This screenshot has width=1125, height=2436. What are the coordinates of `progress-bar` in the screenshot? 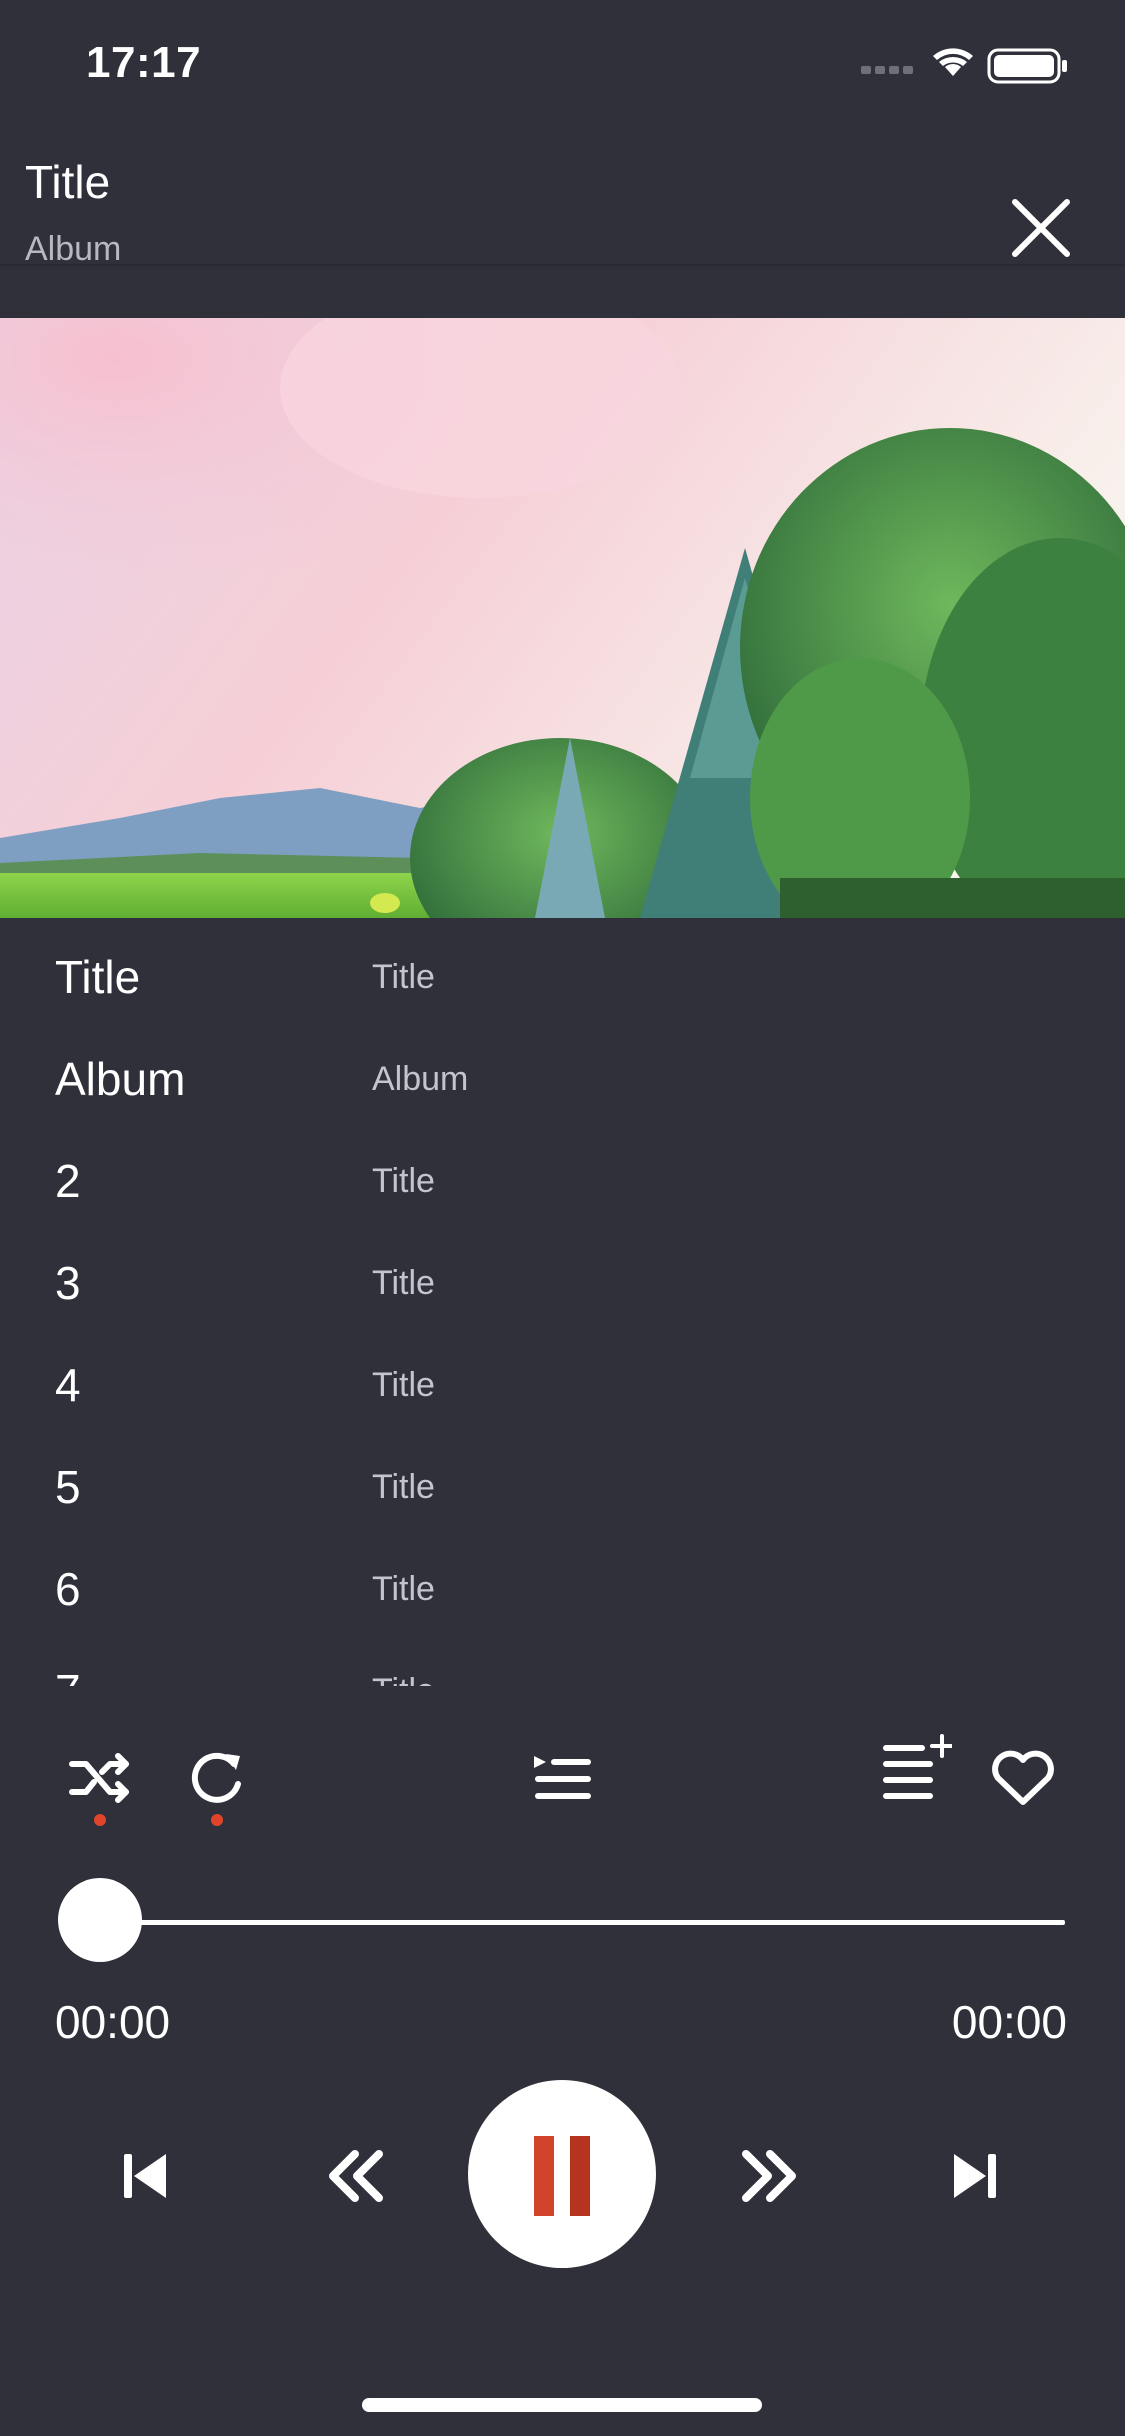 It's located at (582, 1922).